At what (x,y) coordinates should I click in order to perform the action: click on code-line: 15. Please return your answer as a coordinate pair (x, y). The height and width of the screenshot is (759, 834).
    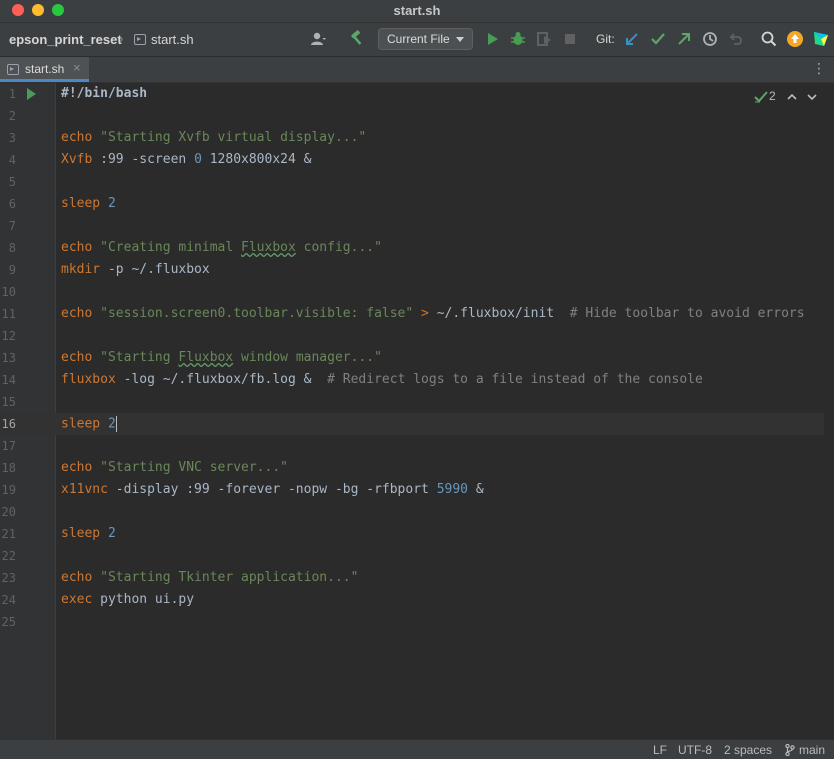
    Looking at the image, I should click on (412, 402).